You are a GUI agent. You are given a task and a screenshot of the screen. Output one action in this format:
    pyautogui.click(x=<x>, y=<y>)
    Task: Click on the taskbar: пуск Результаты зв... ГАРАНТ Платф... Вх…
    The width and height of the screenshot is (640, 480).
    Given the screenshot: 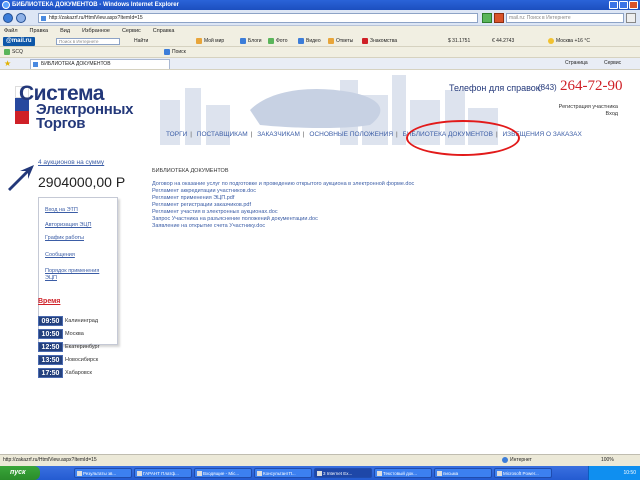 What is the action you would take?
    pyautogui.click(x=320, y=473)
    